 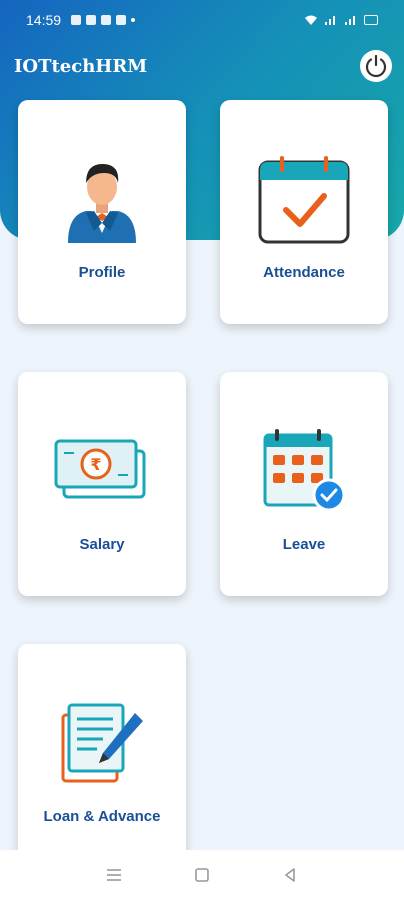 What do you see at coordinates (304, 272) in the screenshot?
I see `attendance-label: Attendance` at bounding box center [304, 272].